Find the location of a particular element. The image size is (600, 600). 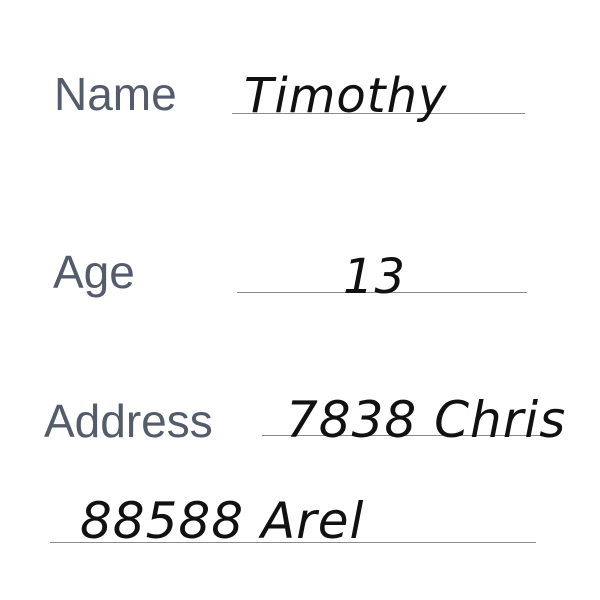

address-value-line-1: 7838 Chris is located at coordinates (426, 420).